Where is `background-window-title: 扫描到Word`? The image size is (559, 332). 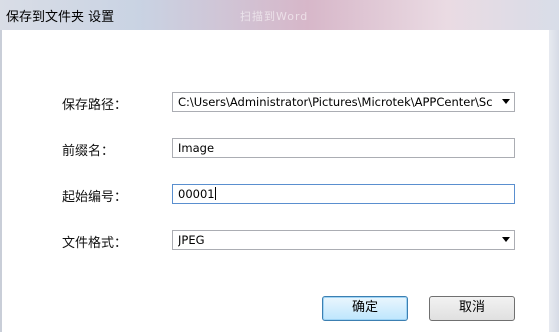
background-window-title: 扫描到Word is located at coordinates (274, 16).